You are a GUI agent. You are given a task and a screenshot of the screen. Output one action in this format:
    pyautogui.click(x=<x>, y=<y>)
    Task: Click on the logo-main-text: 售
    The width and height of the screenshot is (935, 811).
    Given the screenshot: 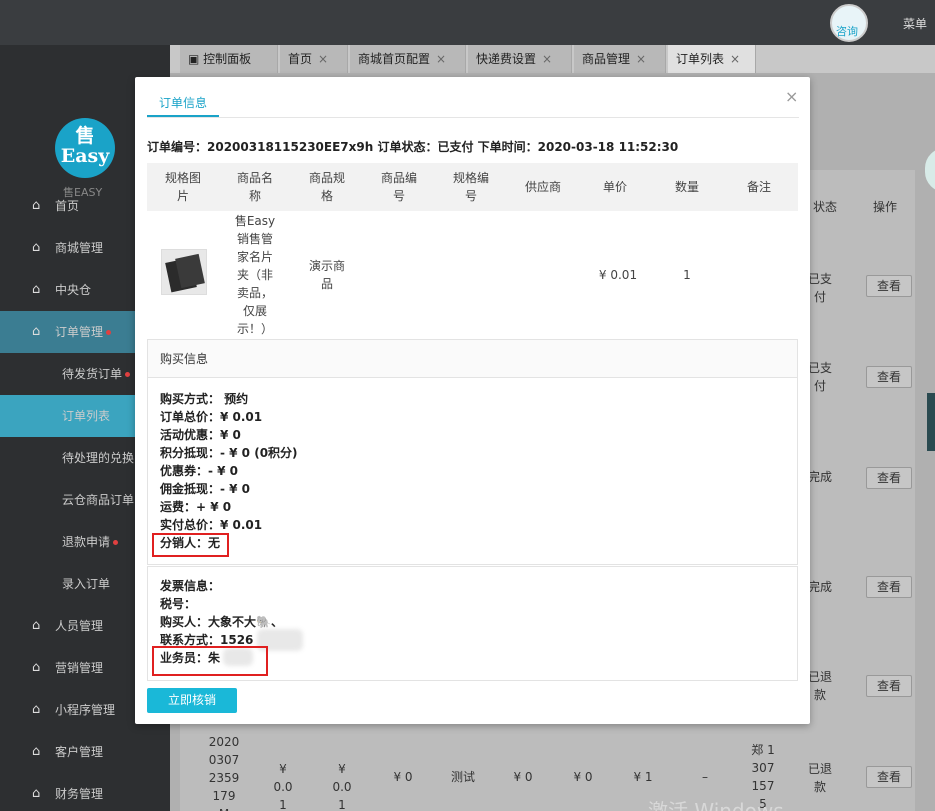 What is the action you would take?
    pyautogui.click(x=85, y=136)
    